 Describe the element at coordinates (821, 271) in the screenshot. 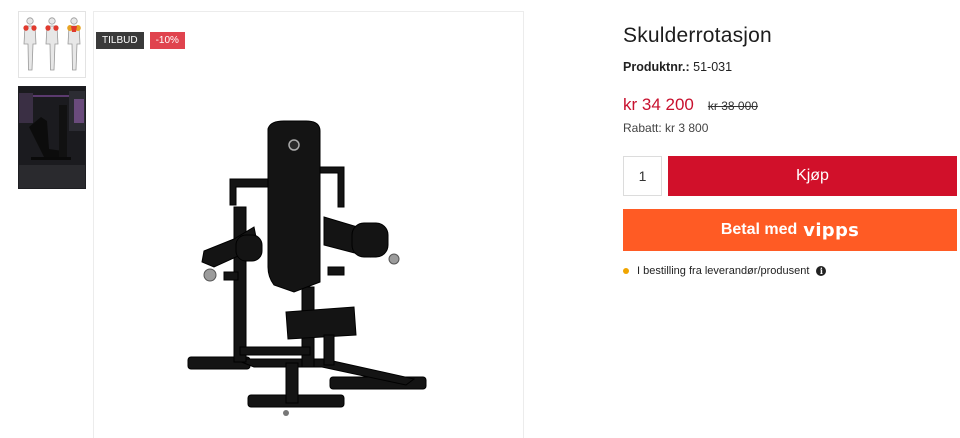

I see `info-icon: i` at that location.